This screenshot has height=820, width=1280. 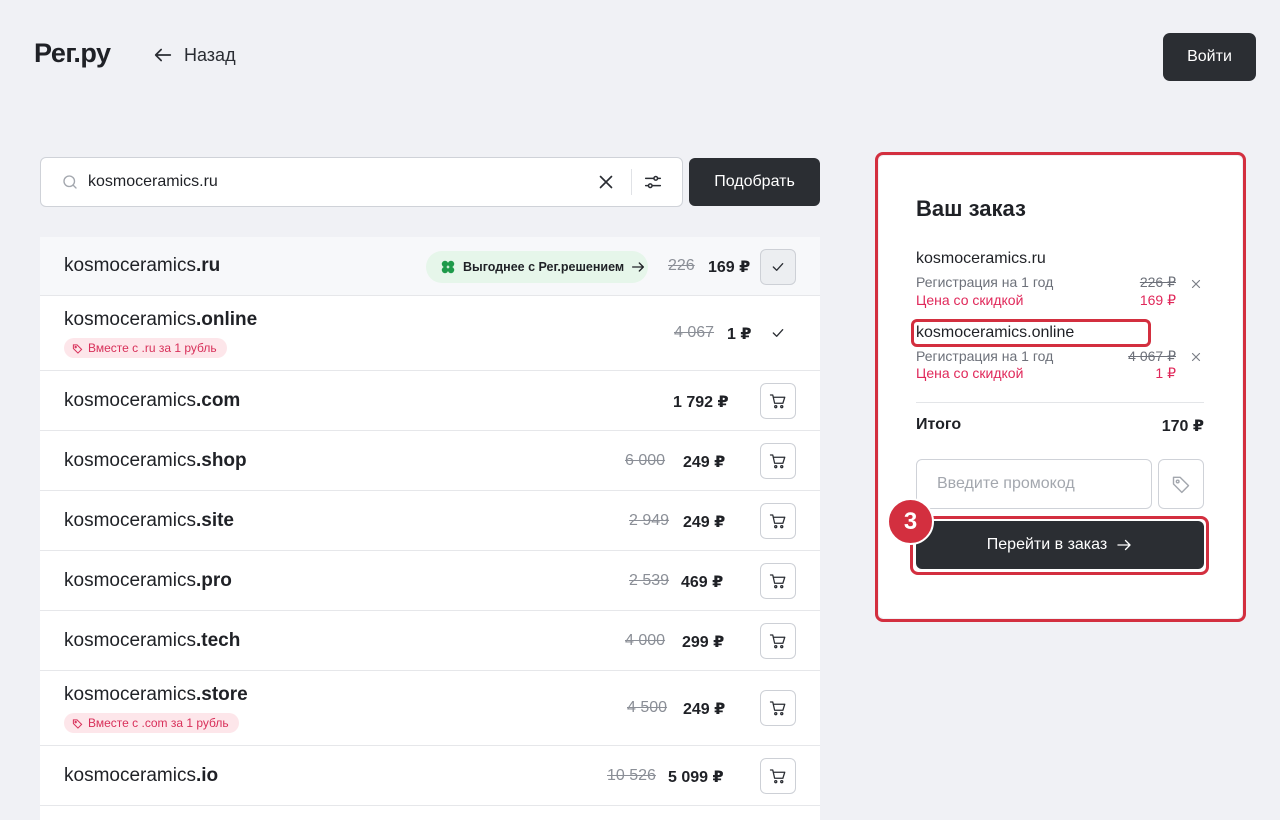 What do you see at coordinates (694, 332) in the screenshot?
I see `old-price: 4 067` at bounding box center [694, 332].